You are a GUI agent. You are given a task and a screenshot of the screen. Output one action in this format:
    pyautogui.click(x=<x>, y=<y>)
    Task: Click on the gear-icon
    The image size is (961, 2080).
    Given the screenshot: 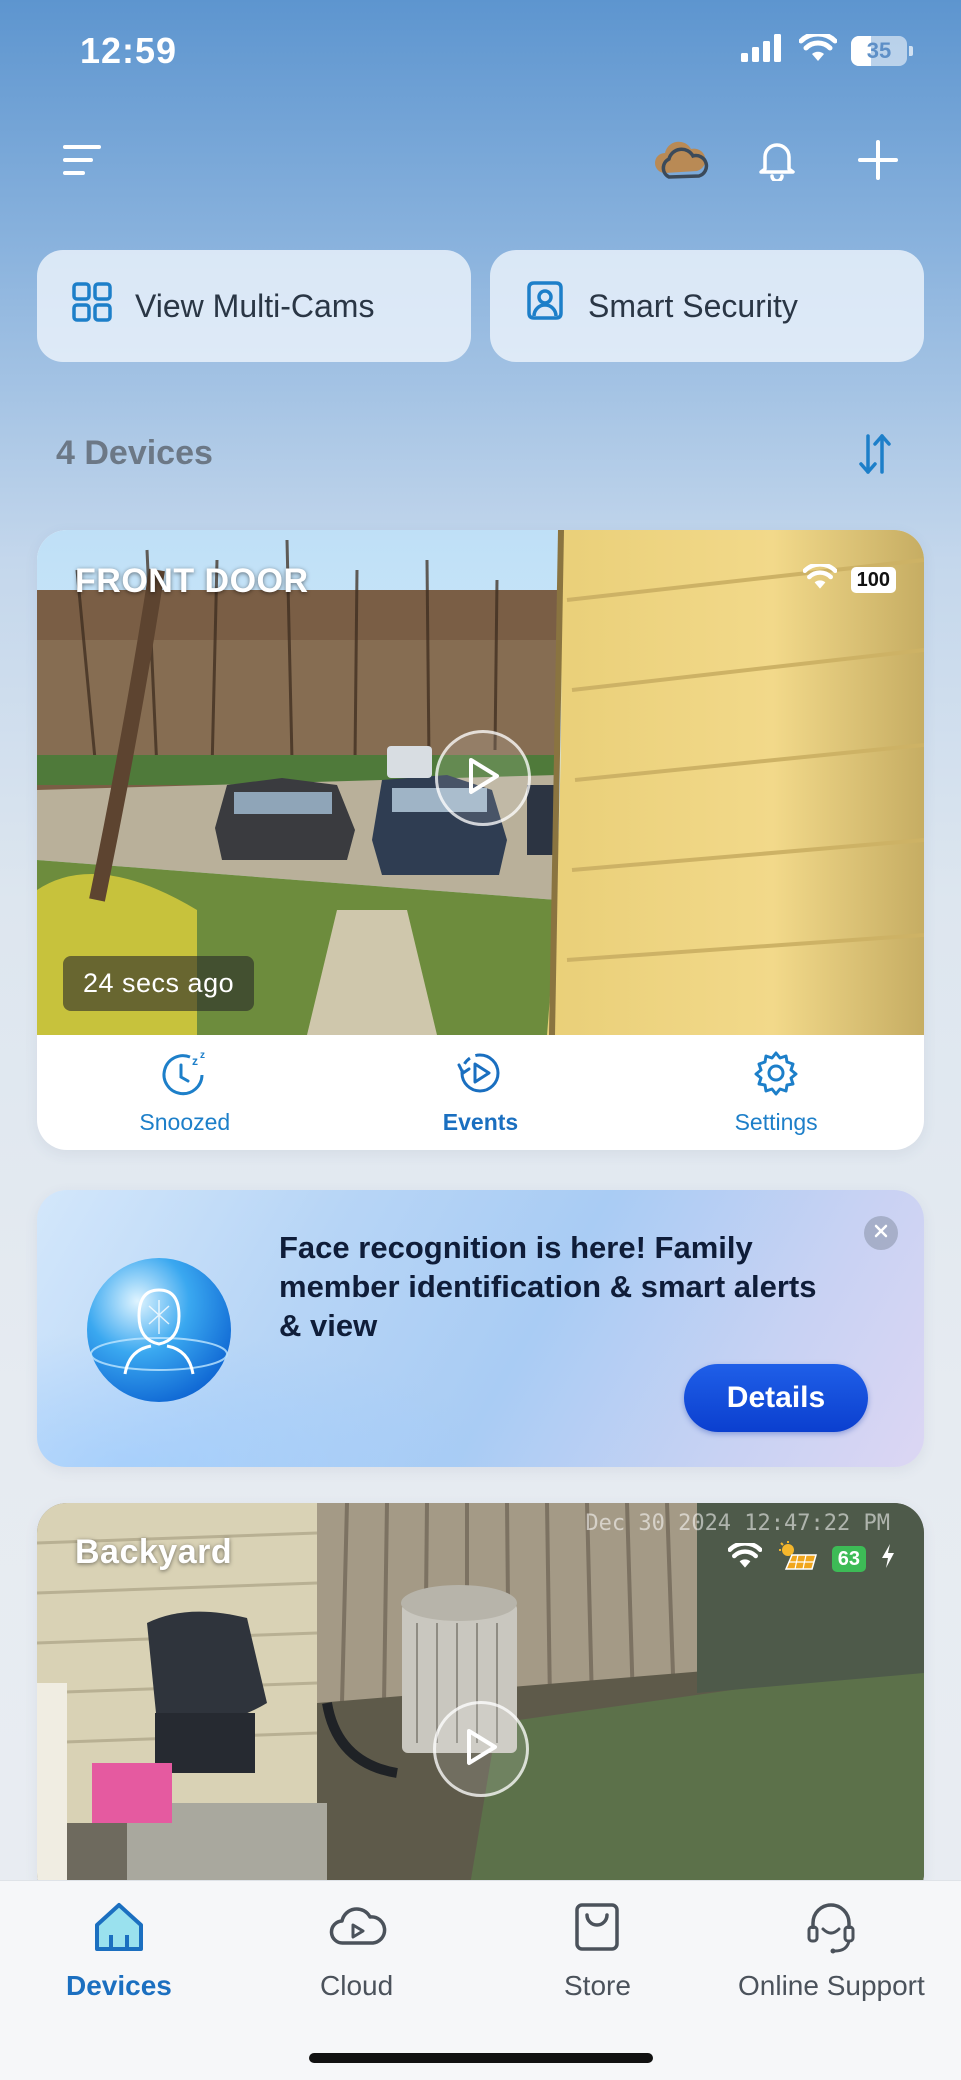 What is the action you would take?
    pyautogui.click(x=776, y=1076)
    